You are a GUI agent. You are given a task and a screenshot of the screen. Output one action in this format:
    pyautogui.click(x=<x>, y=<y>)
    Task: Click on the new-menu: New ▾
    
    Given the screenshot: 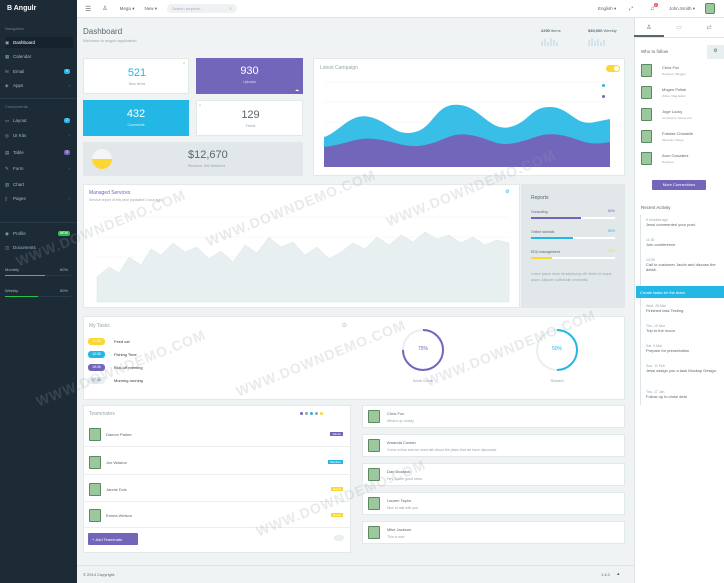 What is the action you would take?
    pyautogui.click(x=150, y=9)
    